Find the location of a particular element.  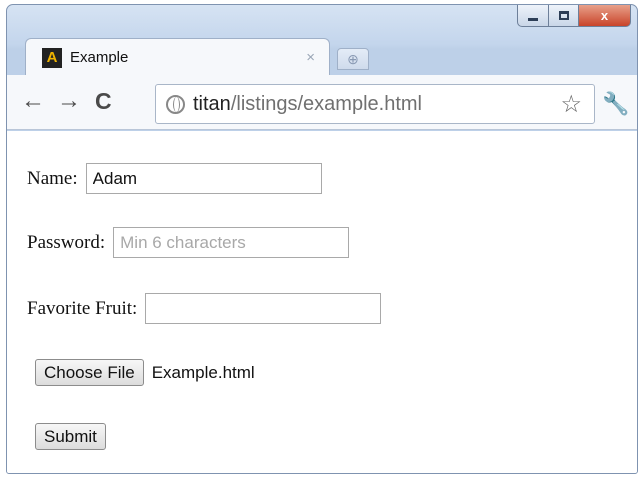

tab-close-icon: × is located at coordinates (310, 57).